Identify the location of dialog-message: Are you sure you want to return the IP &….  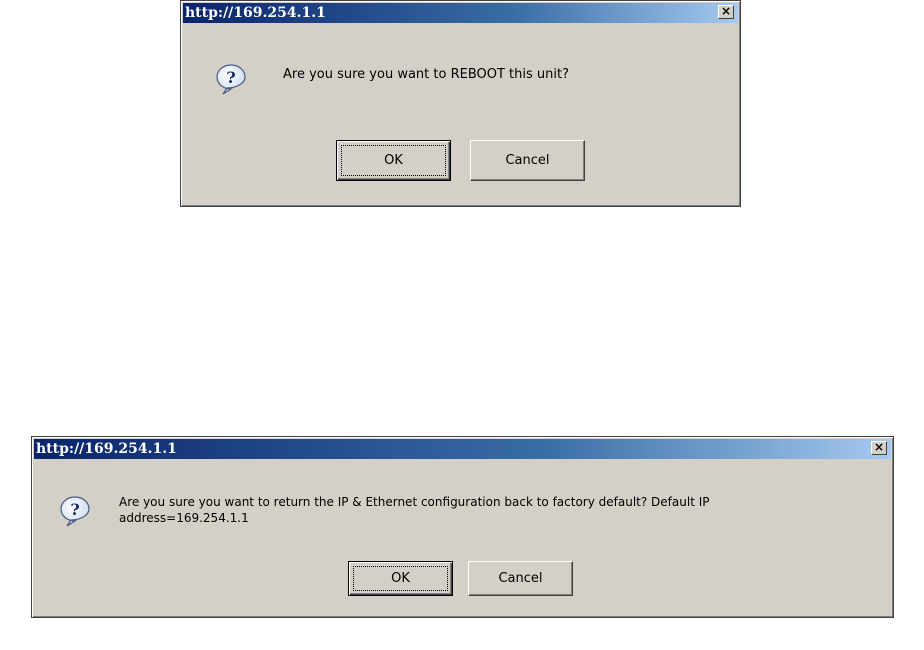
(499, 510).